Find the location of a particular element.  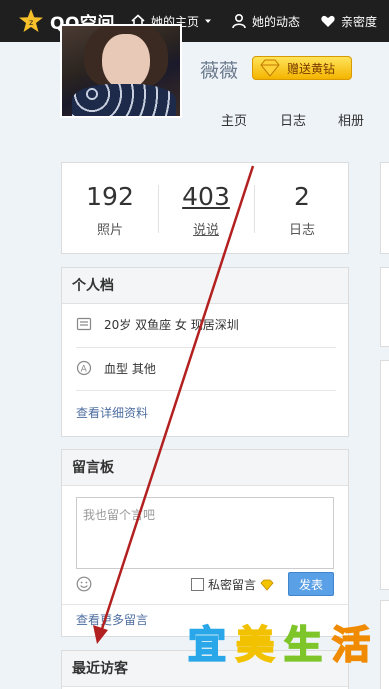

stat-diary-count: 2 is located at coordinates (302, 196).